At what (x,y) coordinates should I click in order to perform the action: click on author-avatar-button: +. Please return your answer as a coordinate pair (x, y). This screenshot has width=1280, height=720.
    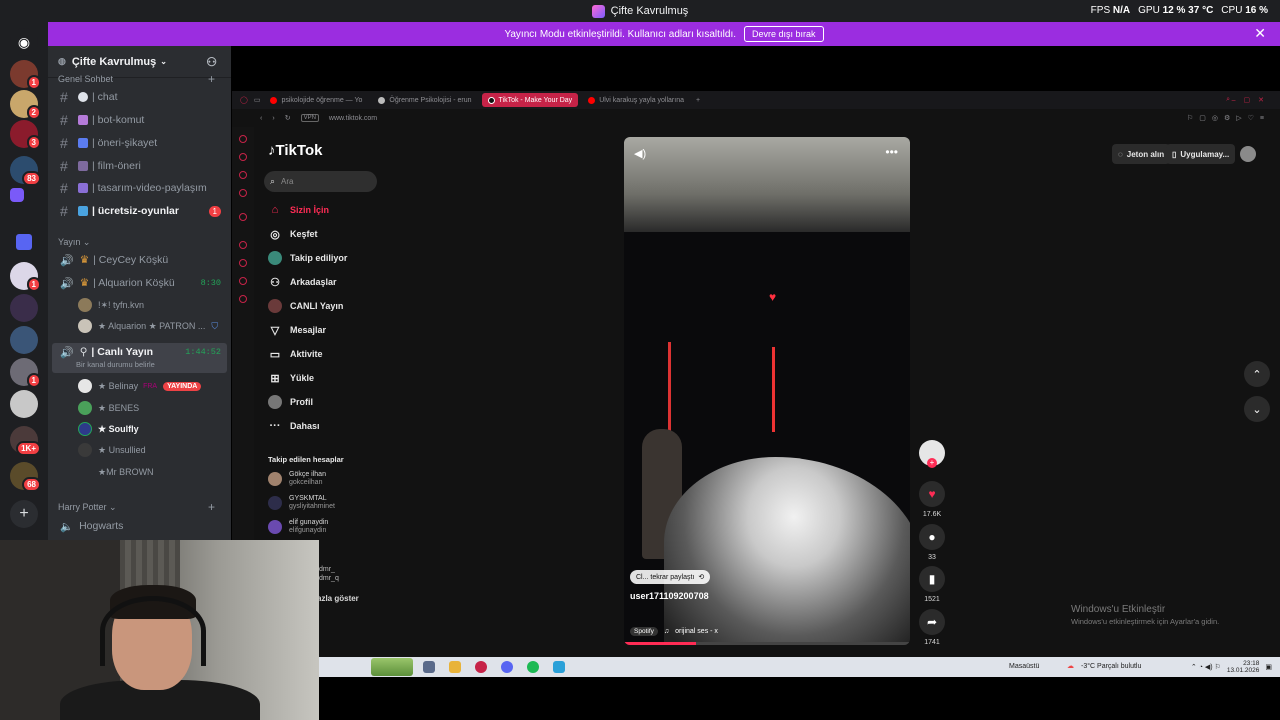
    Looking at the image, I should click on (932, 460).